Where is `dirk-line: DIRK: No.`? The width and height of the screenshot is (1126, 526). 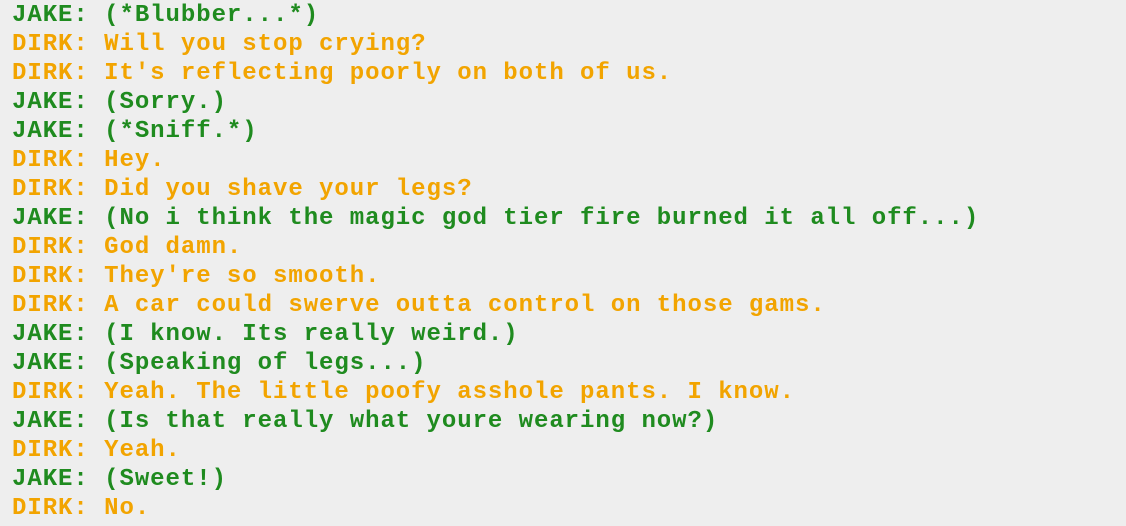 dirk-line: DIRK: No. is located at coordinates (81, 508).